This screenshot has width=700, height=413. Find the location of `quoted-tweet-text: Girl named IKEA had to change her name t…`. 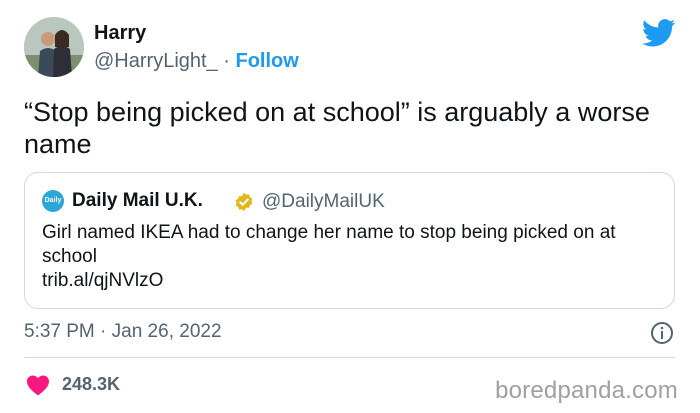

quoted-tweet-text: Girl named IKEA had to change her name t… is located at coordinates (329, 244).